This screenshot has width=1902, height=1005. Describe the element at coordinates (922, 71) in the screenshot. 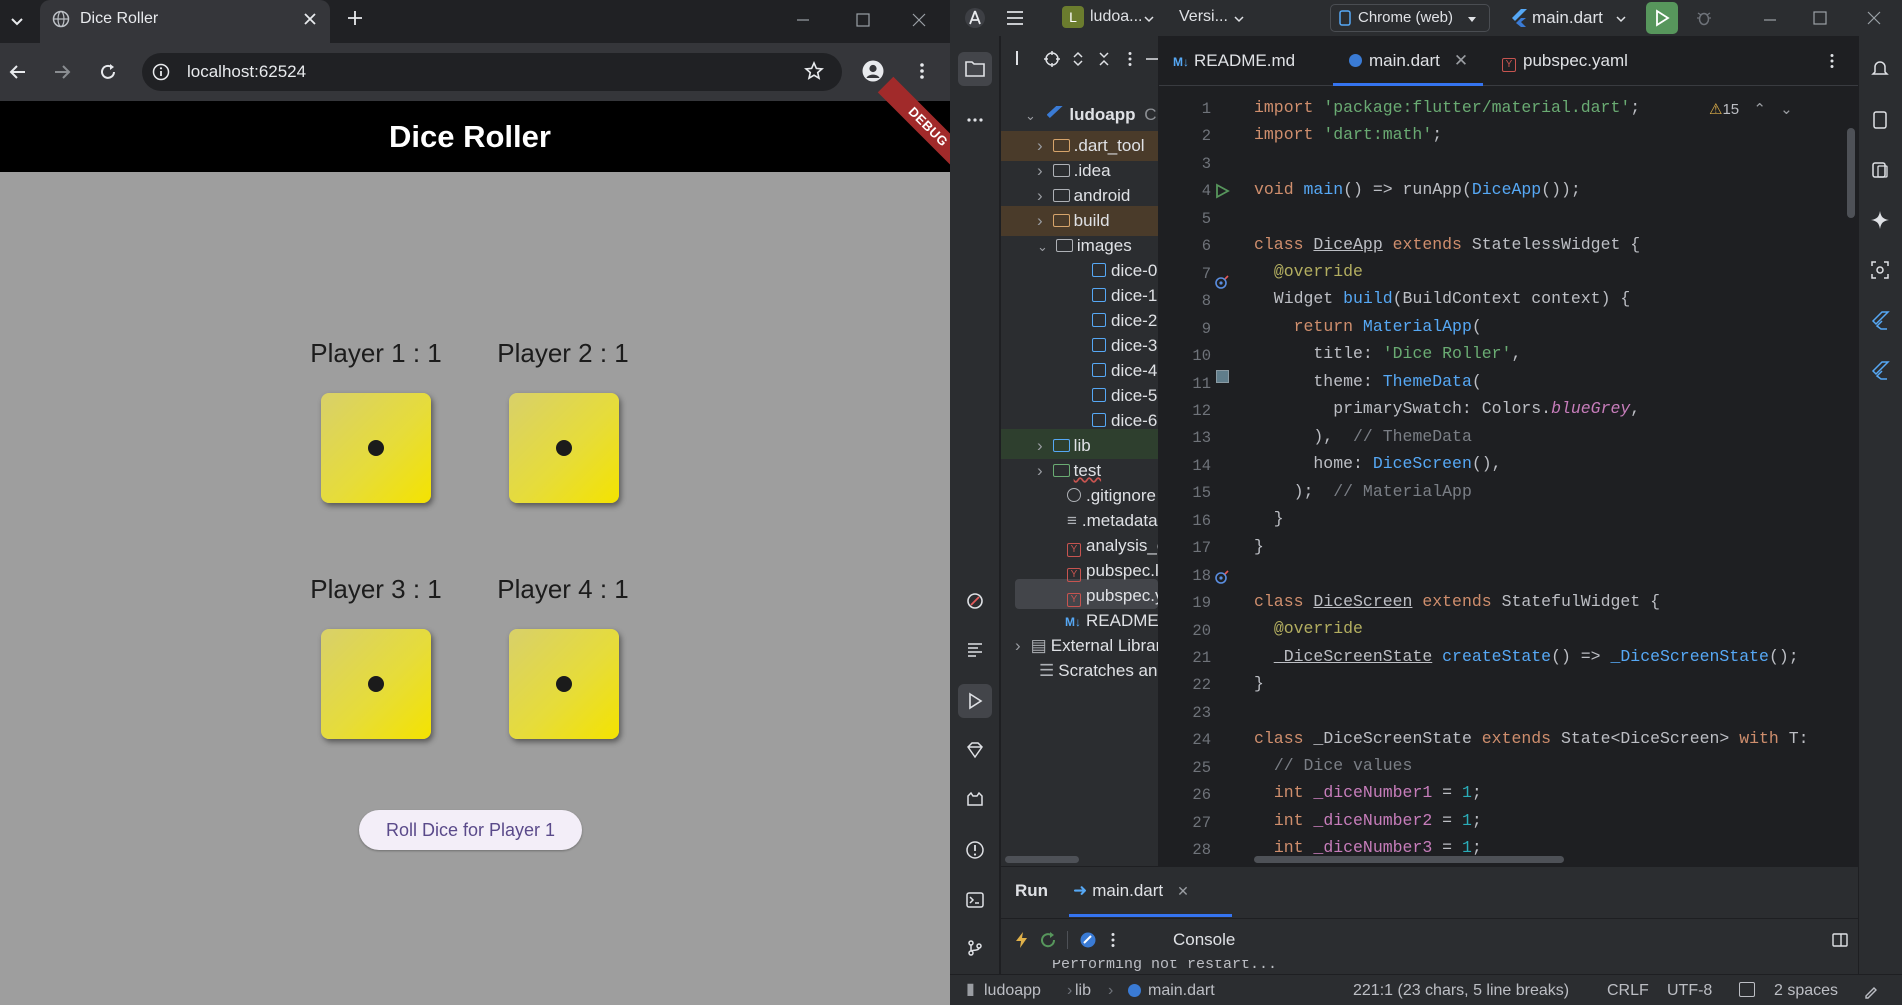

I see `browser-menu-icon` at that location.